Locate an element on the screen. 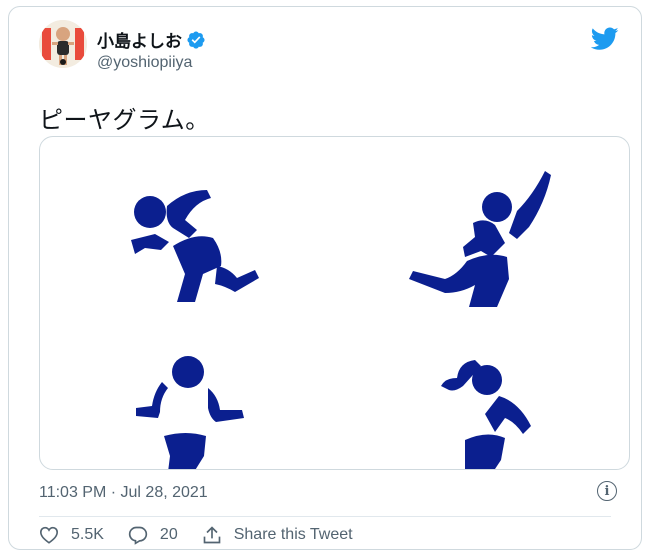  like-button: 5.5K is located at coordinates (71, 535).